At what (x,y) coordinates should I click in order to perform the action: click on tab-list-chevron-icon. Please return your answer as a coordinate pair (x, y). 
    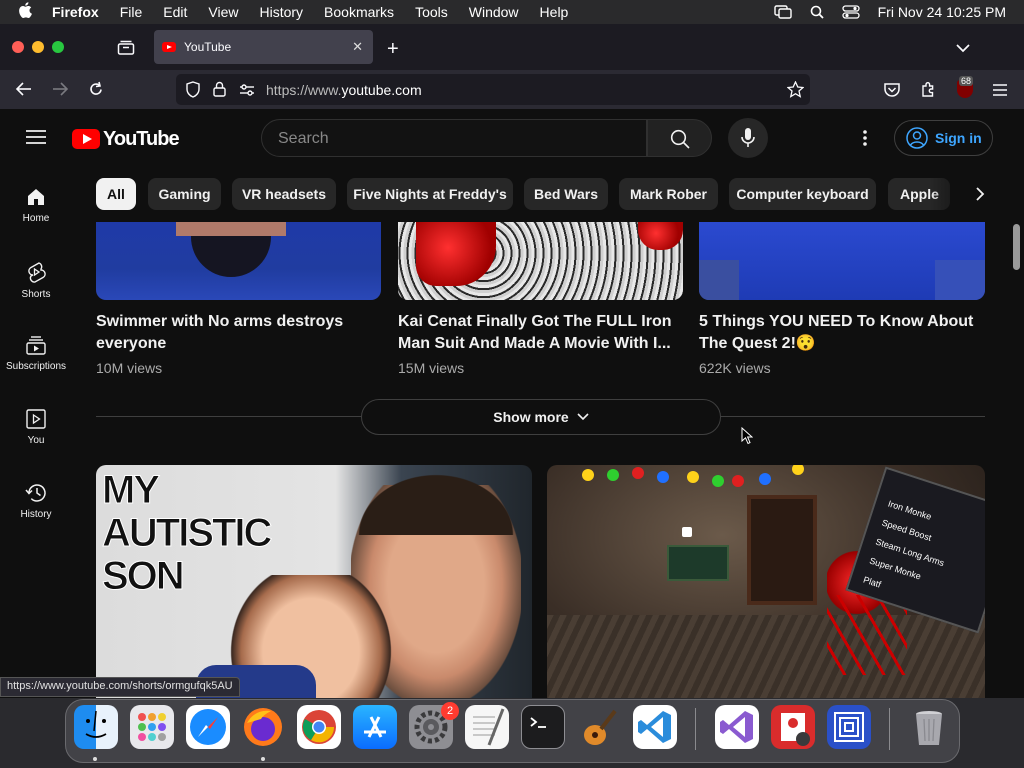
    Looking at the image, I should click on (963, 49).